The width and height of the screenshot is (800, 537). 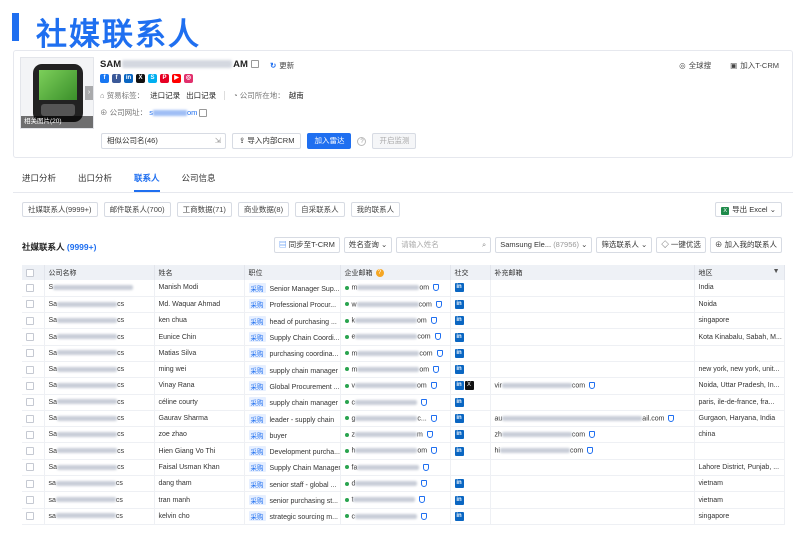 What do you see at coordinates (444, 245) in the screenshot?
I see `name-search-input: 请输入姓名 ⌕` at bounding box center [444, 245].